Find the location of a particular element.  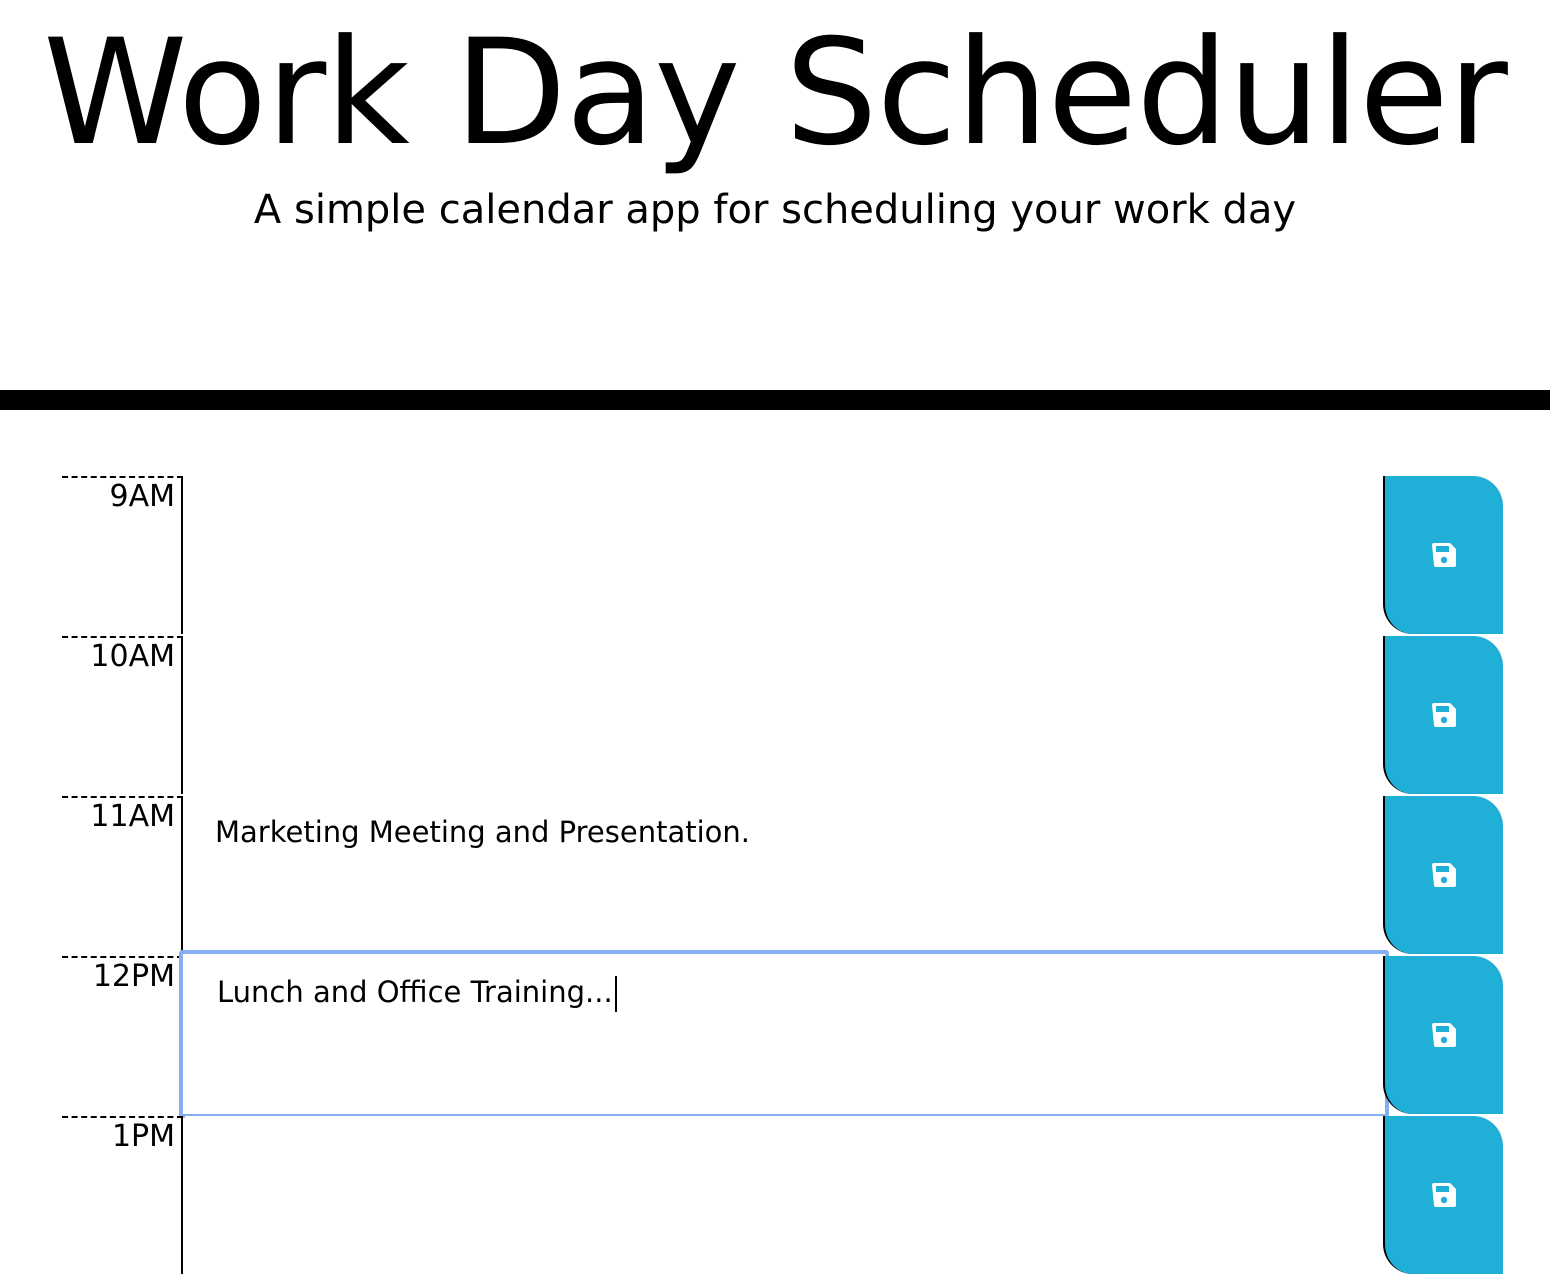

hour-label: 1PM is located at coordinates (122, 1195).